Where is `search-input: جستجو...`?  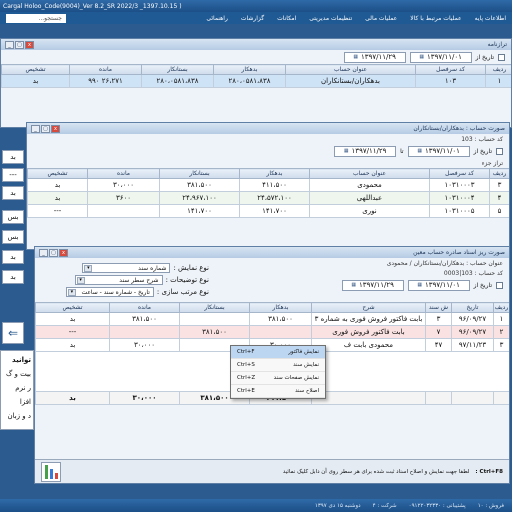
search-input: جستجو... is located at coordinates (36, 18).